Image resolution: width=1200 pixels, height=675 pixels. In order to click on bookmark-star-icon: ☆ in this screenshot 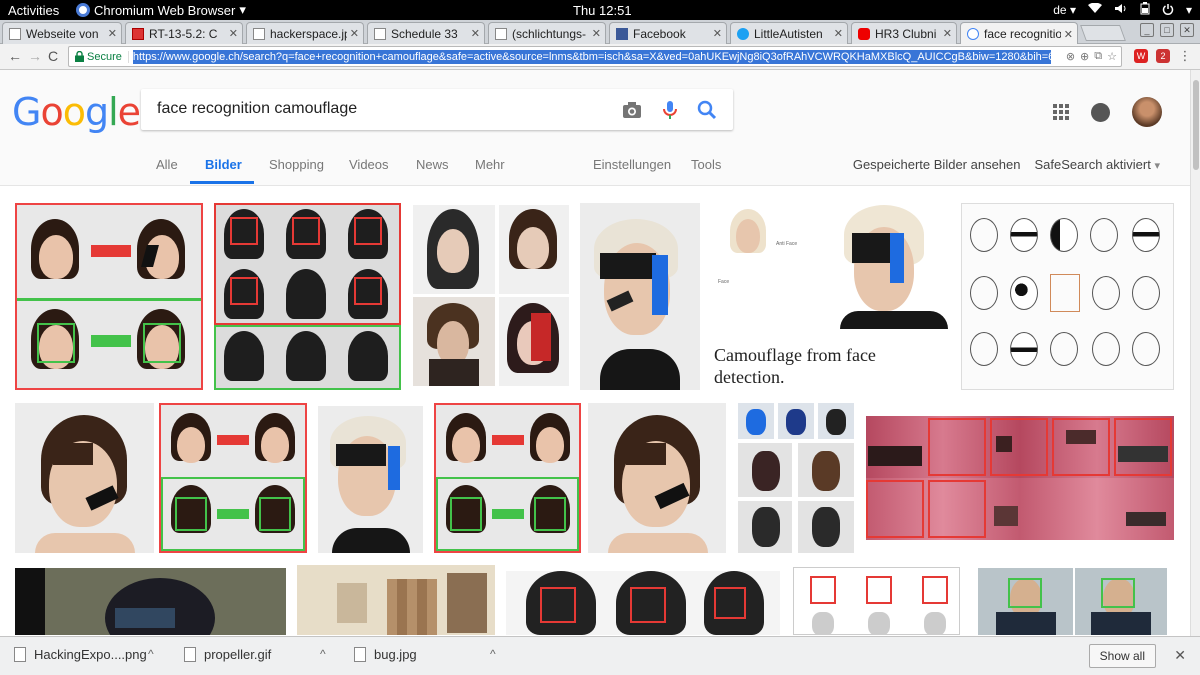, I will do `click(1112, 56)`.